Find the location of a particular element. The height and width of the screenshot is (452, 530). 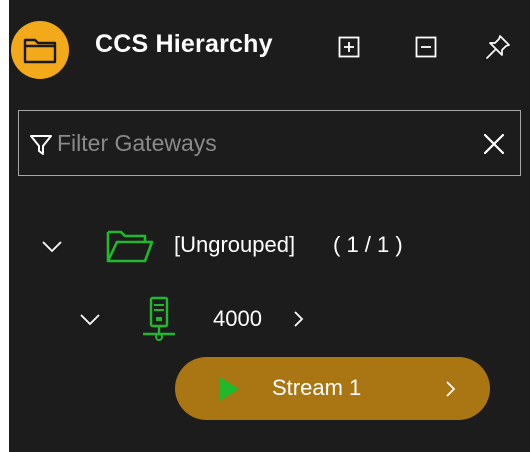

pin-icon is located at coordinates (498, 47).